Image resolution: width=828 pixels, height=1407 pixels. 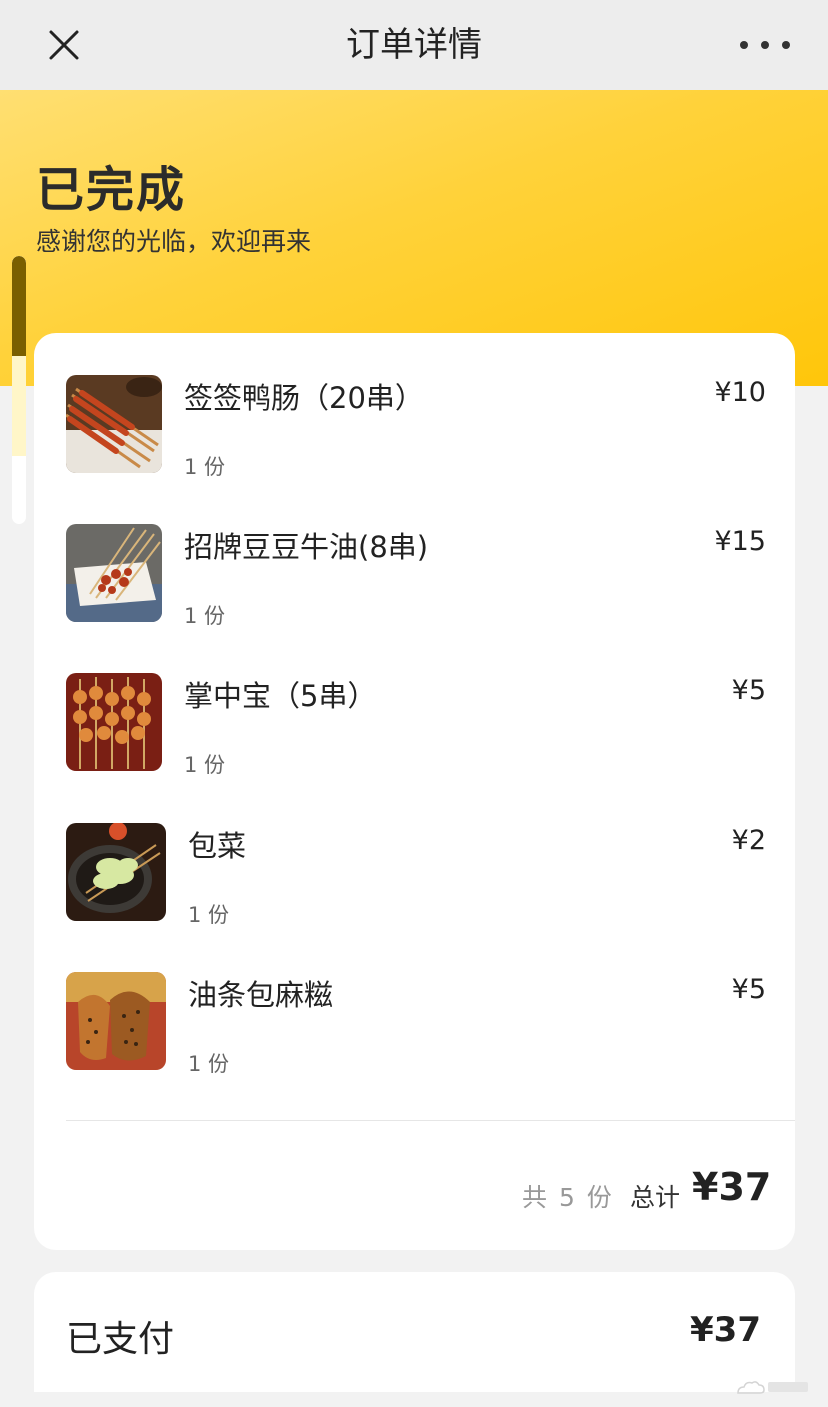 I want to click on cabbage-skewers-image, so click(x=116, y=872).